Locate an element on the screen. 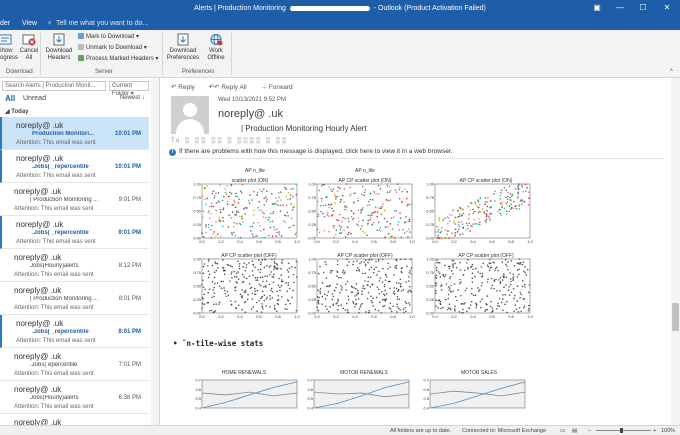 Image resolution: width=680 pixels, height=435 pixels. group-header-today: ◢ Today is located at coordinates (17, 111).